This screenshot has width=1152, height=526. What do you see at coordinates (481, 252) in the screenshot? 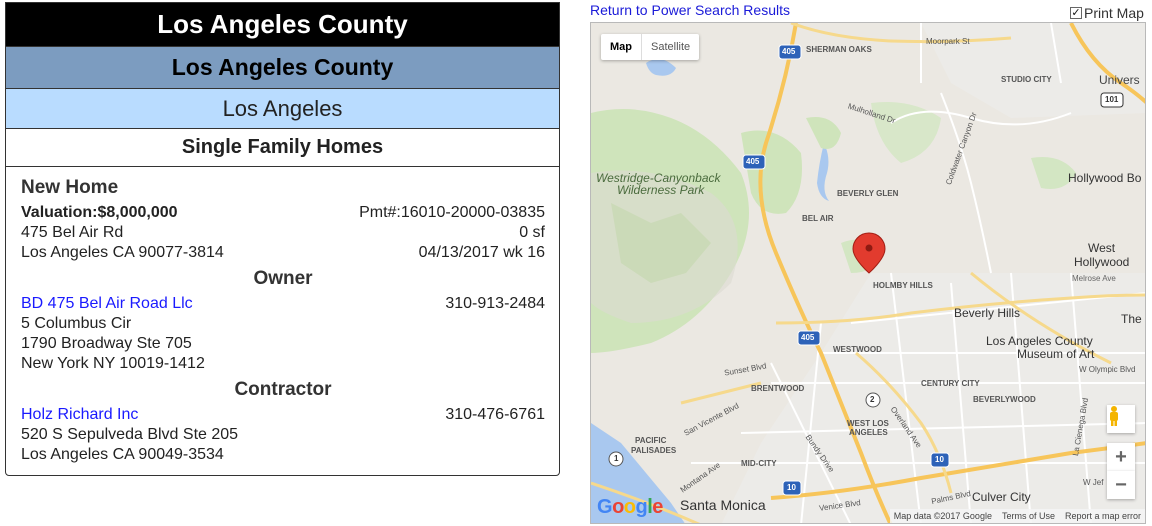
I see `permit-date-week: 04/13/2017 wk 16` at bounding box center [481, 252].